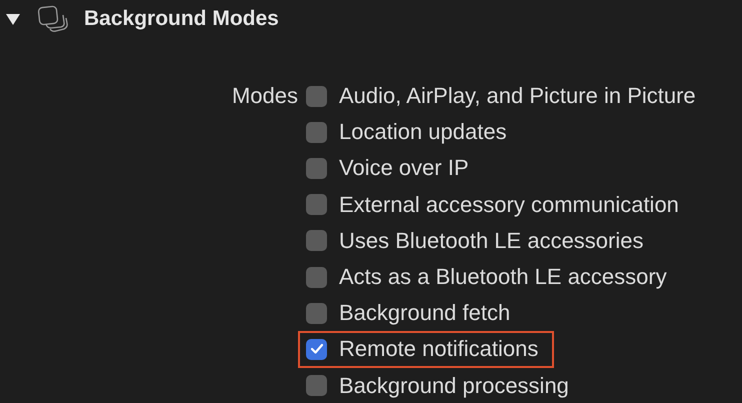 Image resolution: width=742 pixels, height=403 pixels. What do you see at coordinates (13, 19) in the screenshot?
I see `disclosure-triangle-icon` at bounding box center [13, 19].